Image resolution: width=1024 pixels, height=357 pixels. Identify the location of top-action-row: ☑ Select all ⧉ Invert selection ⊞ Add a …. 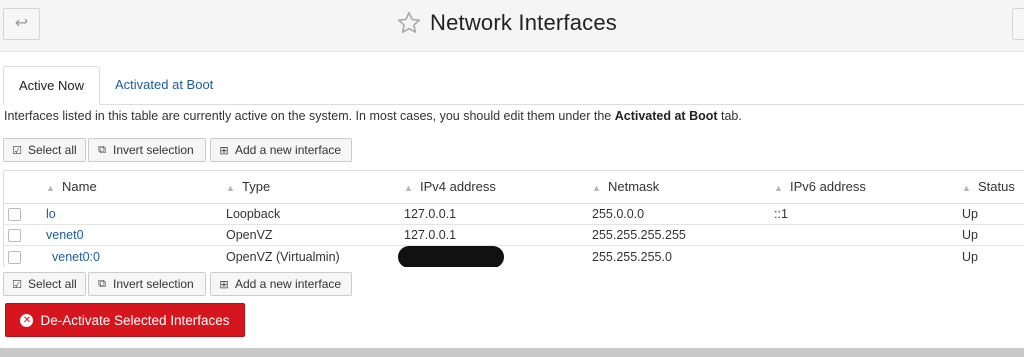
(177, 150).